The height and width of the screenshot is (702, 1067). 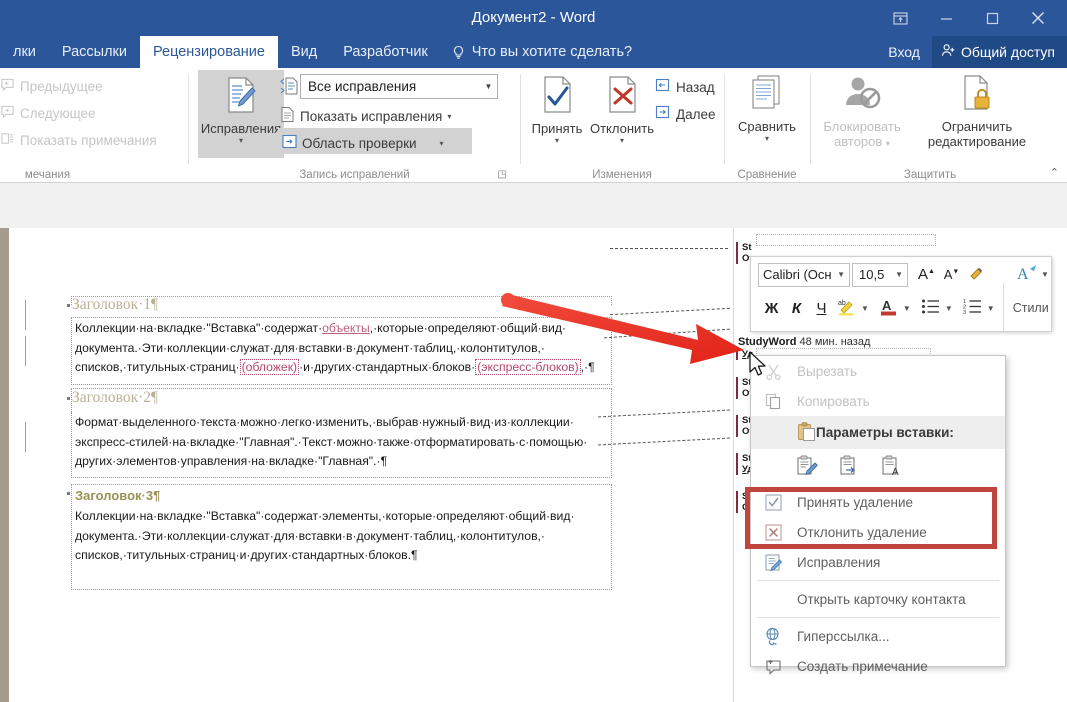 I want to click on new-comment-icon, so click(x=773, y=666).